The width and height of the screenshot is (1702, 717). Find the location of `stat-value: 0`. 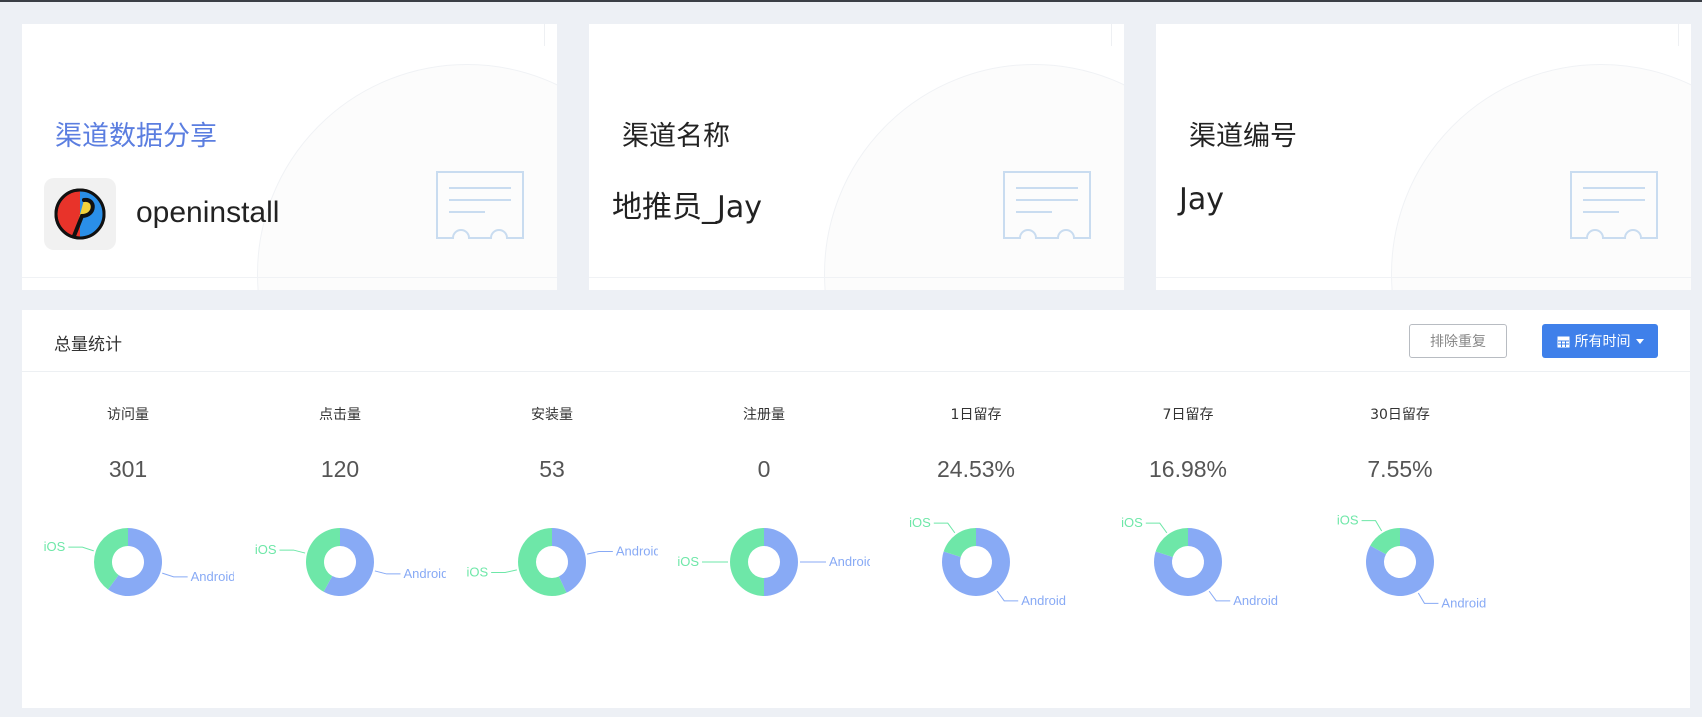

stat-value: 0 is located at coordinates (764, 469).